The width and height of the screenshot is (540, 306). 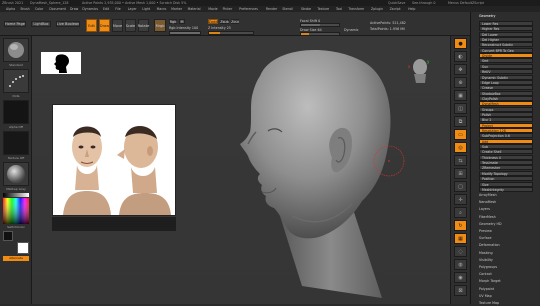 What do you see at coordinates (213, 21) in the screenshot?
I see `zadd-button: Zadd` at bounding box center [213, 21].